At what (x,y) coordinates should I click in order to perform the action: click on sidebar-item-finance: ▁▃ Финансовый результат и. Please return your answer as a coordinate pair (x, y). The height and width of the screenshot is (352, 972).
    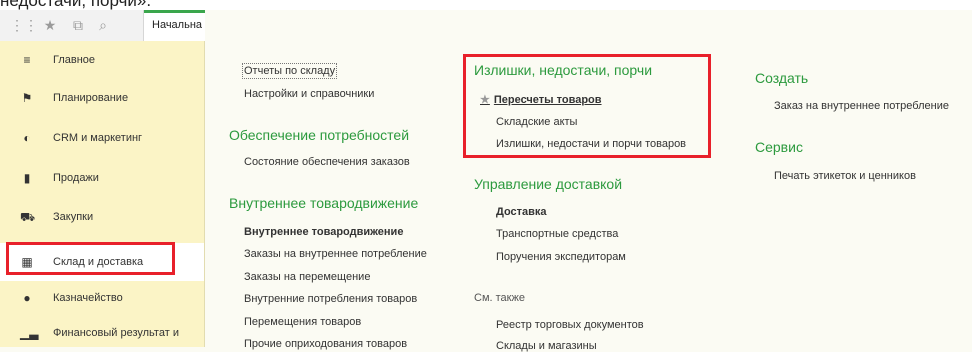
    Looking at the image, I should click on (102, 333).